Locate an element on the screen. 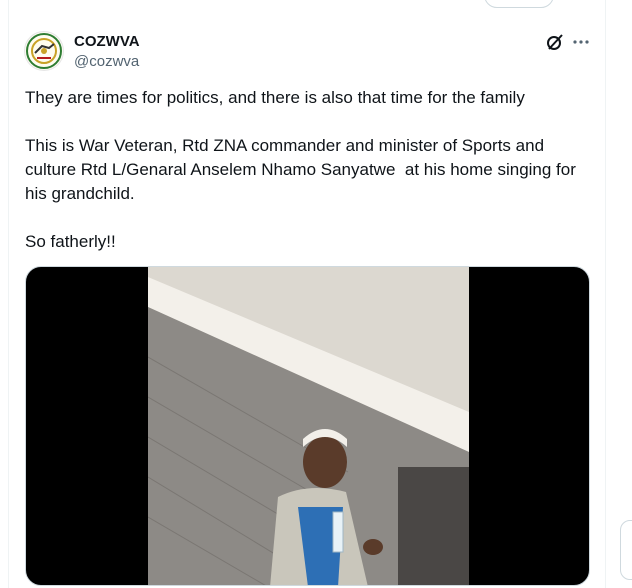 The width and height of the screenshot is (632, 588). cozwva-logo-icon is located at coordinates (44, 51).